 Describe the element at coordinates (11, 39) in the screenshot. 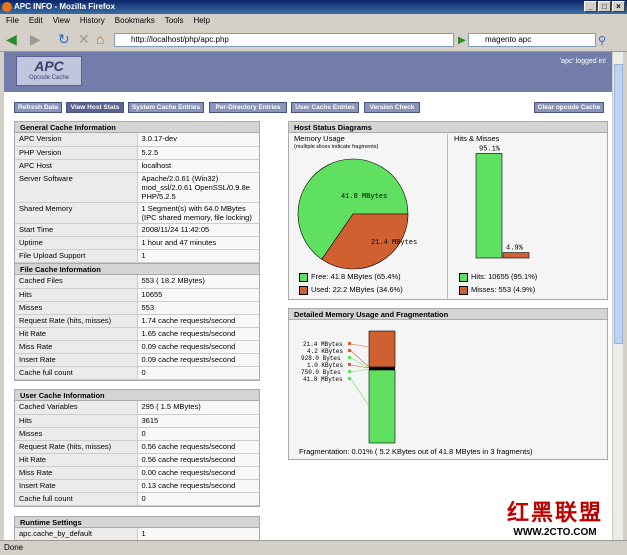

I see `back-icon: ◀` at that location.